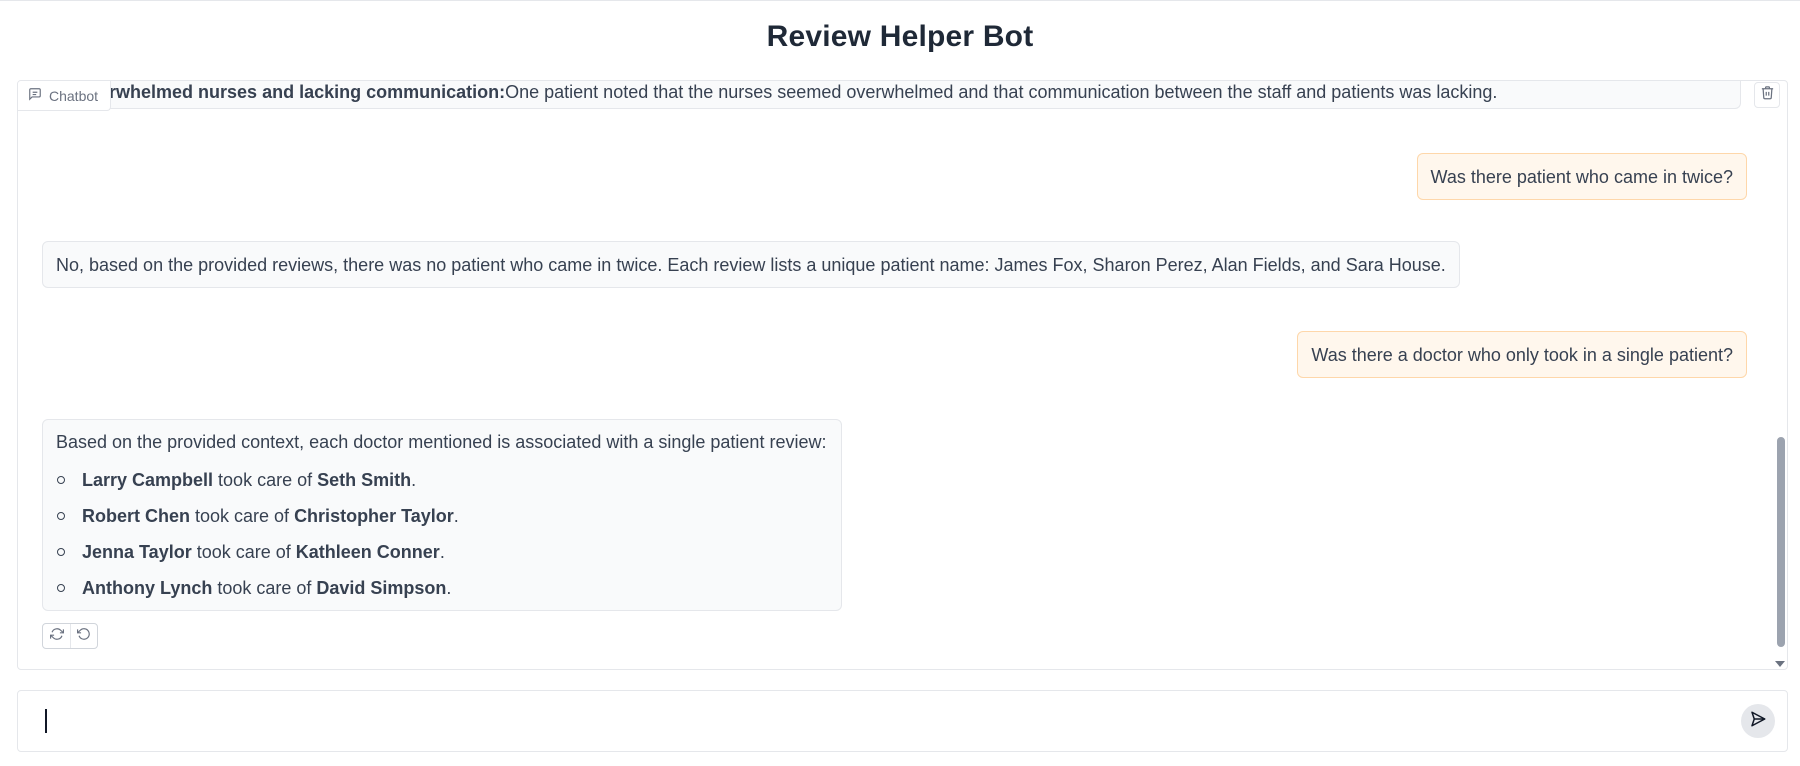  What do you see at coordinates (367, 552) in the screenshot?
I see `patient-name: Kathleen Conner` at bounding box center [367, 552].